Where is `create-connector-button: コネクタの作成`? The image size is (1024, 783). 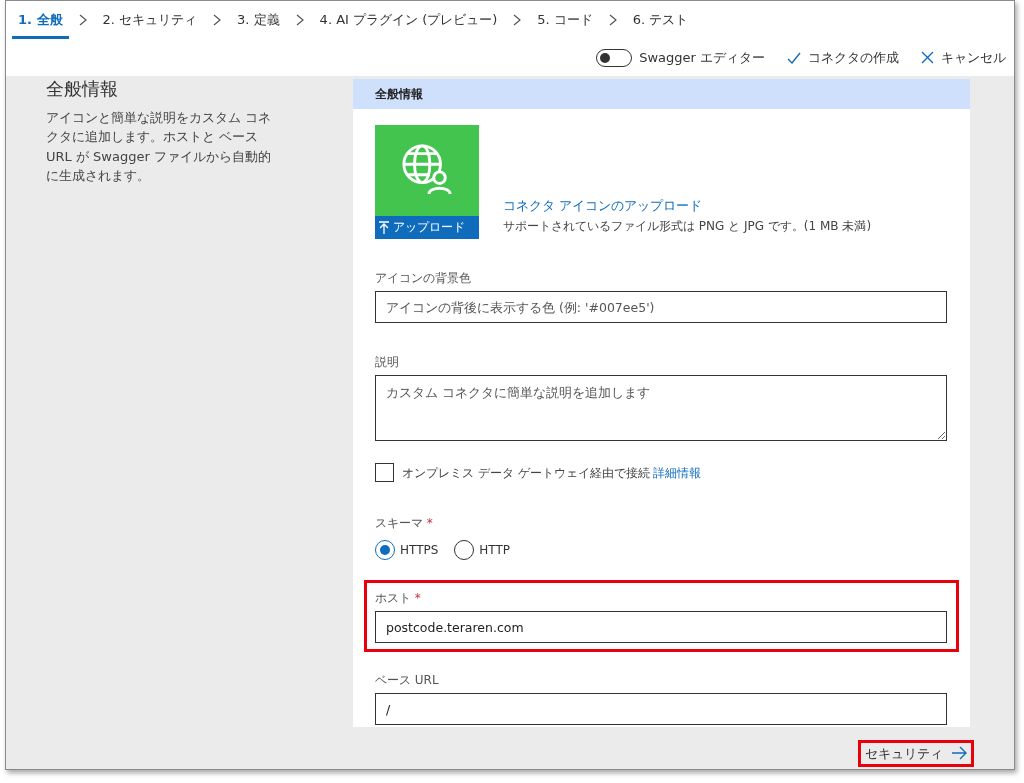 create-connector-button: コネクタの作成 is located at coordinates (843, 57).